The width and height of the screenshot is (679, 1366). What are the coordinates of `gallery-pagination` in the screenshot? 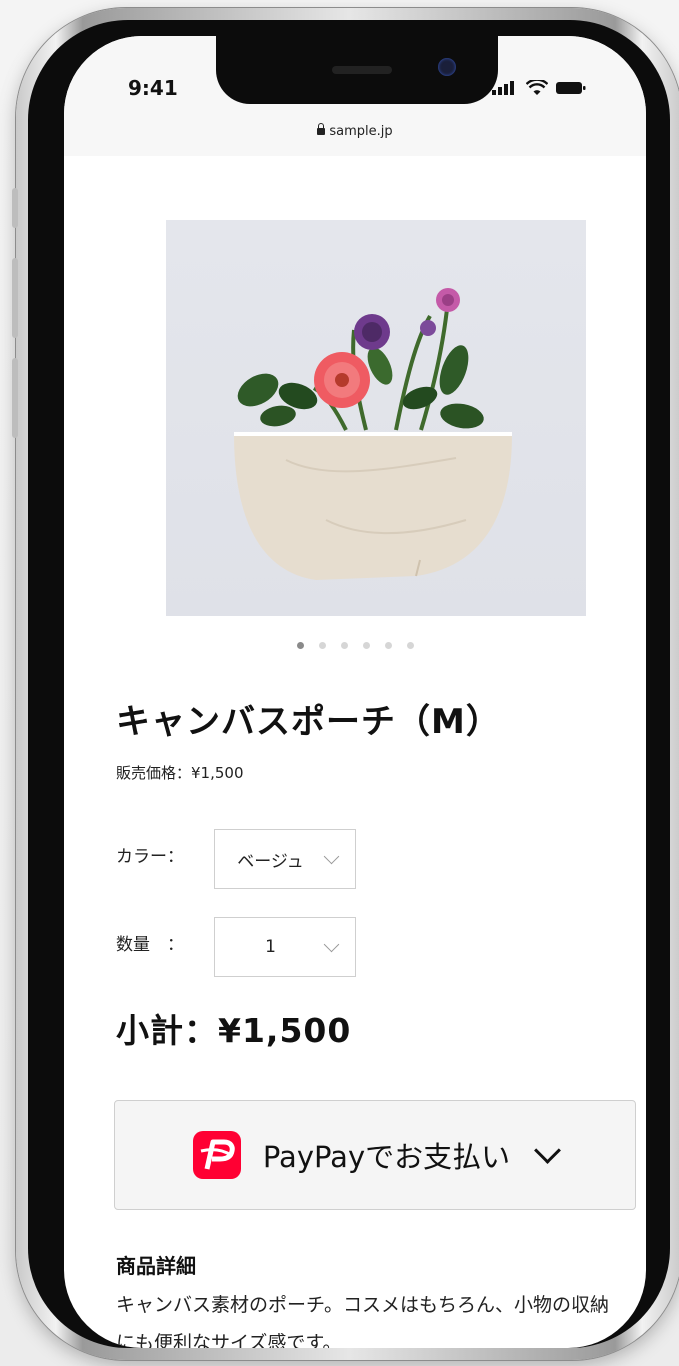 It's located at (355, 645).